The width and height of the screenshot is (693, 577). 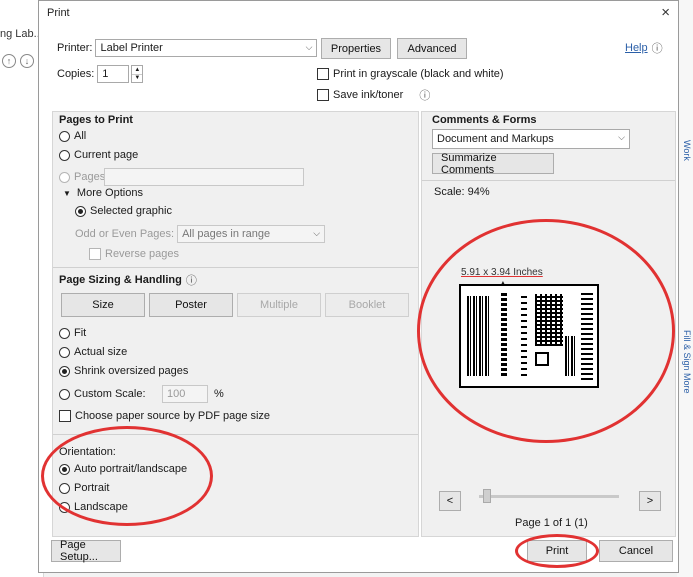 What do you see at coordinates (64, 394) in the screenshot?
I see `custom-scale-radio` at bounding box center [64, 394].